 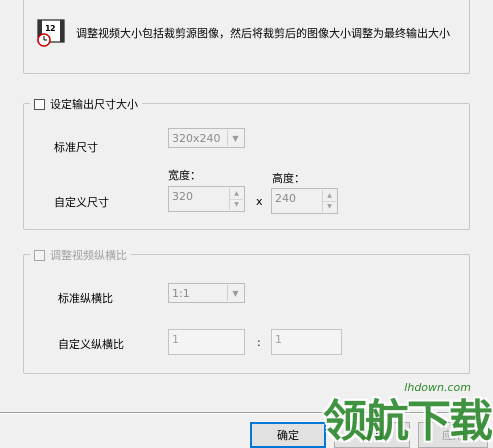 I want to click on height-value: 240, so click(x=285, y=198).